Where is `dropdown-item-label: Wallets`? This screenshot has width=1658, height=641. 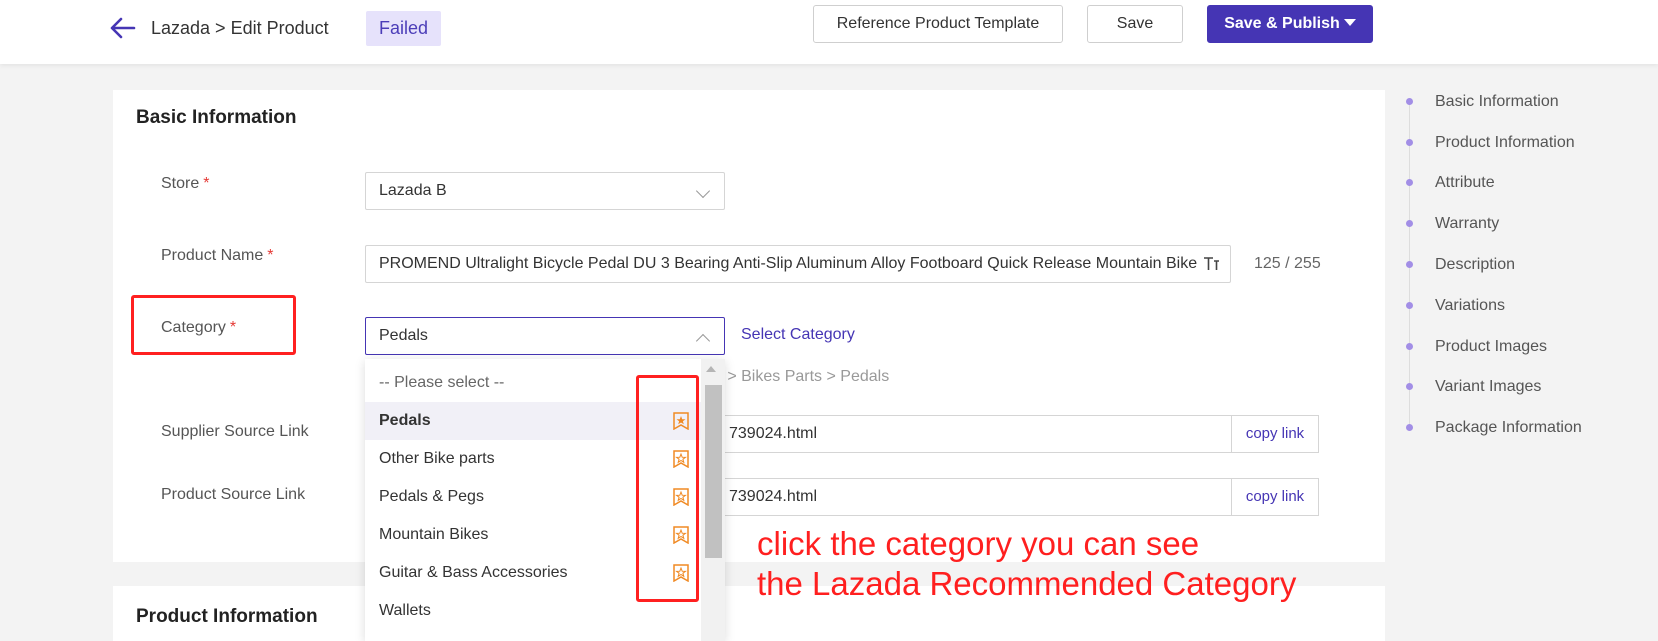 dropdown-item-label: Wallets is located at coordinates (405, 610).